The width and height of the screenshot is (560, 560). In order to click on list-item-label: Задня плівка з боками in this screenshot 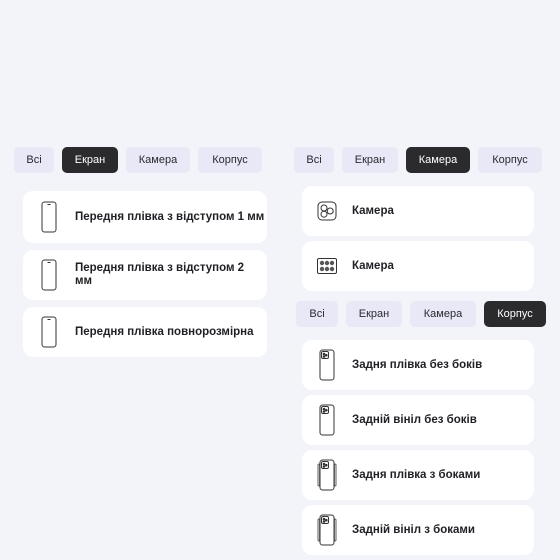, I will do `click(416, 474)`.